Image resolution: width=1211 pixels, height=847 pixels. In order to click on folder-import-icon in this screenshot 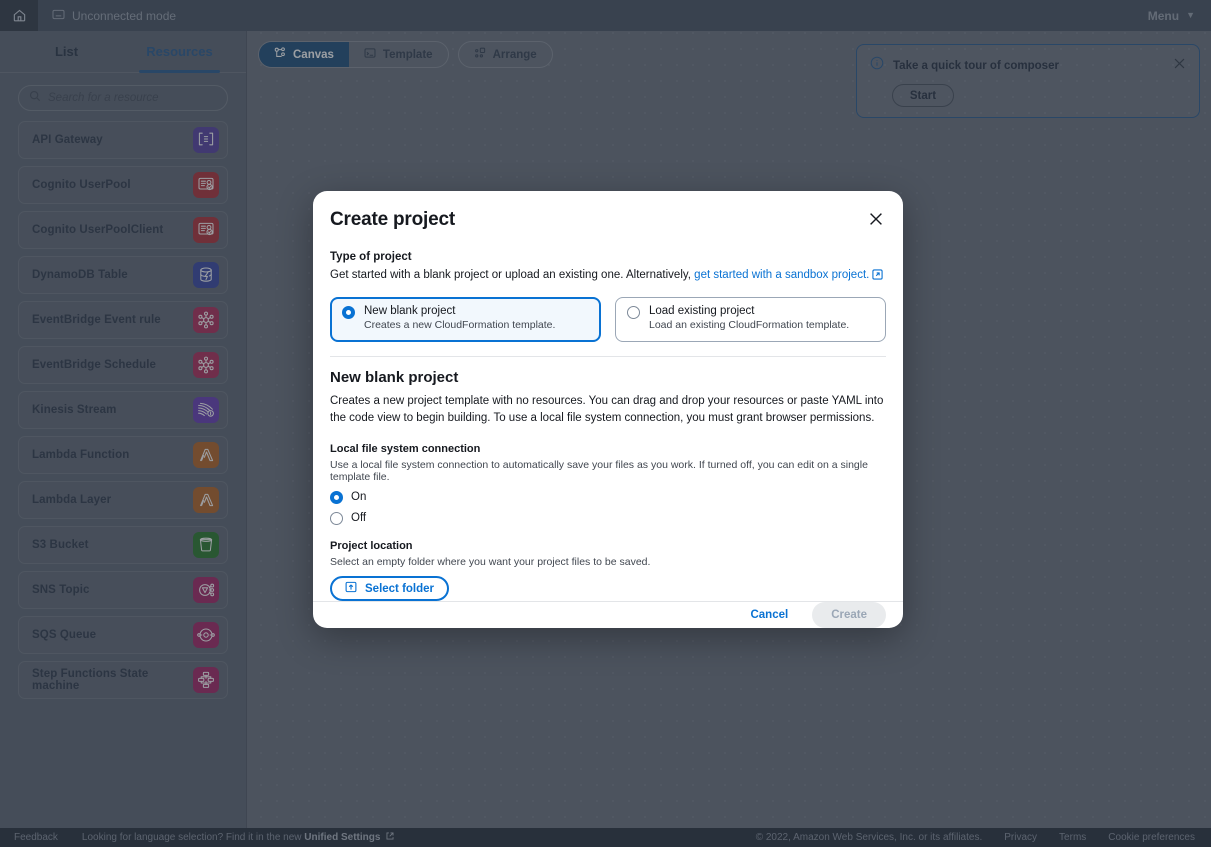, I will do `click(351, 588)`.